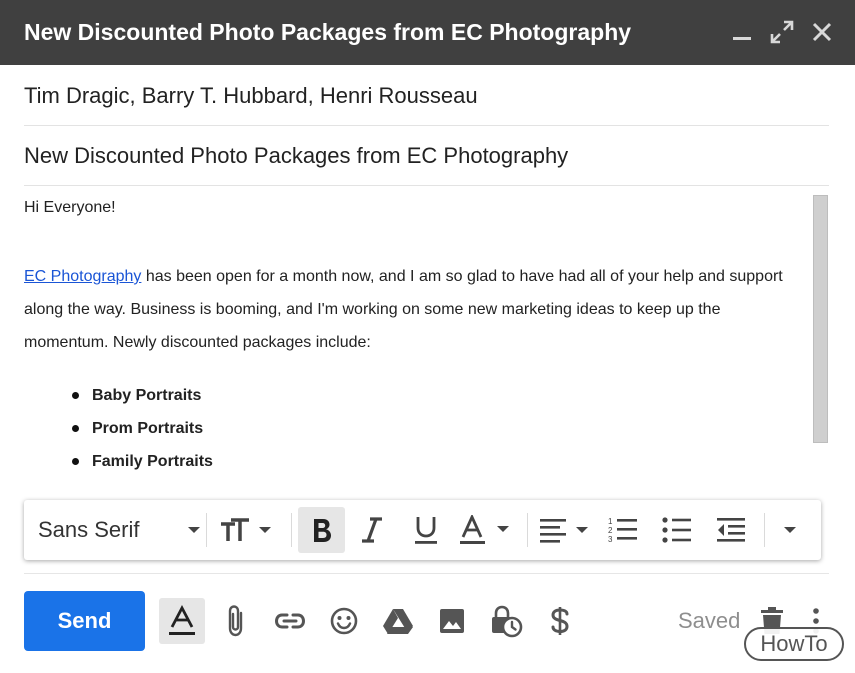  Describe the element at coordinates (84, 621) in the screenshot. I see `send-button: Send` at that location.